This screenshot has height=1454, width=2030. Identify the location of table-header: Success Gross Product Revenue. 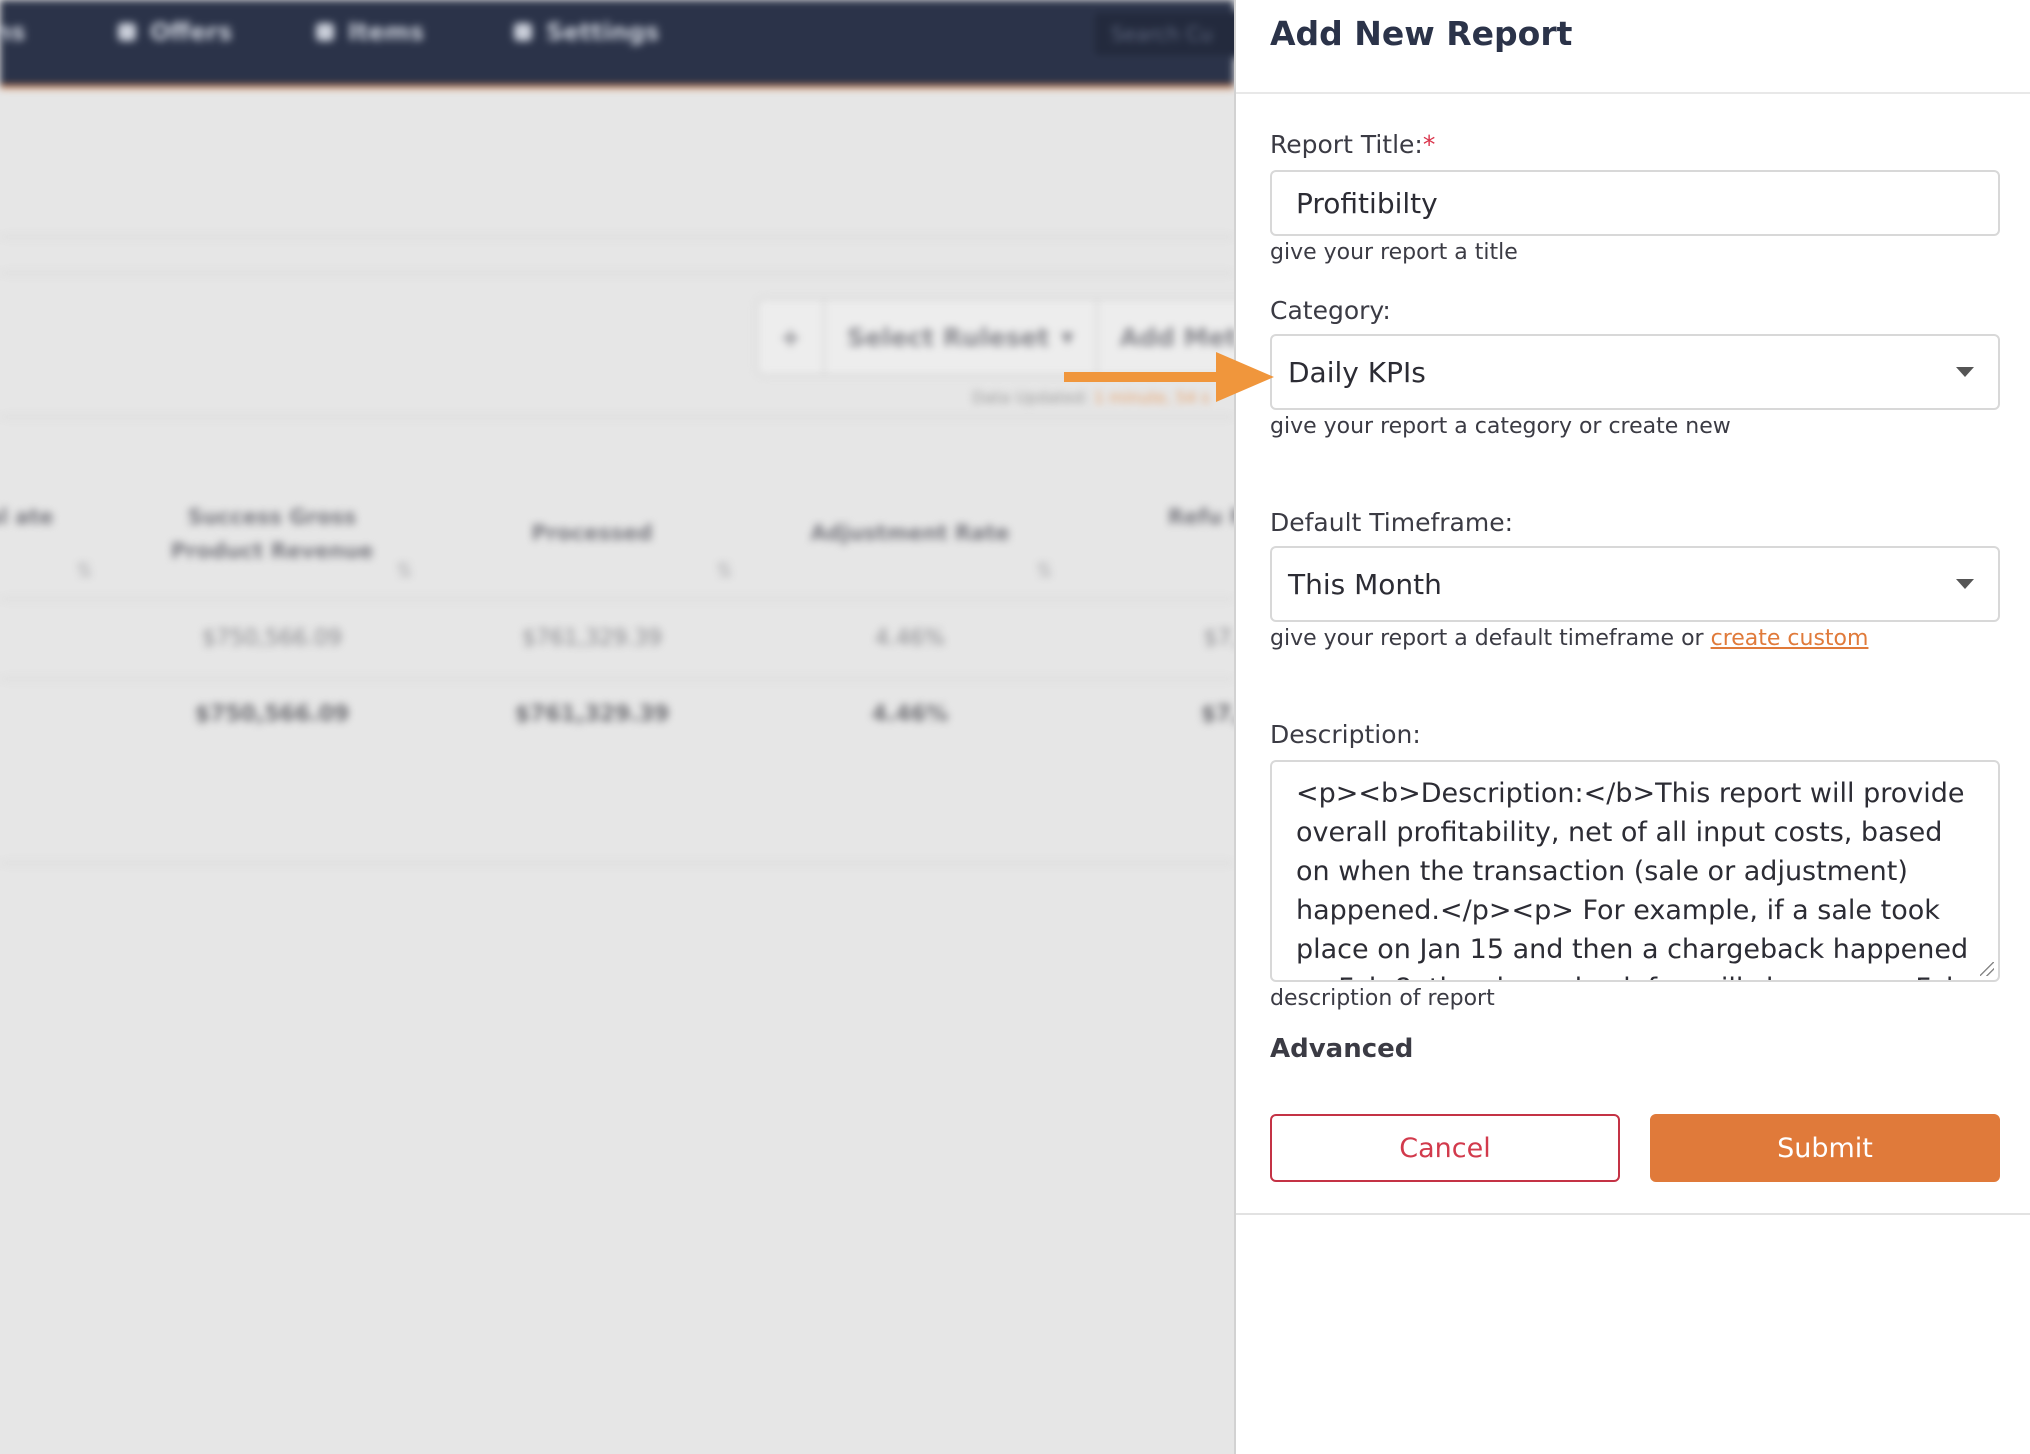
(272, 534).